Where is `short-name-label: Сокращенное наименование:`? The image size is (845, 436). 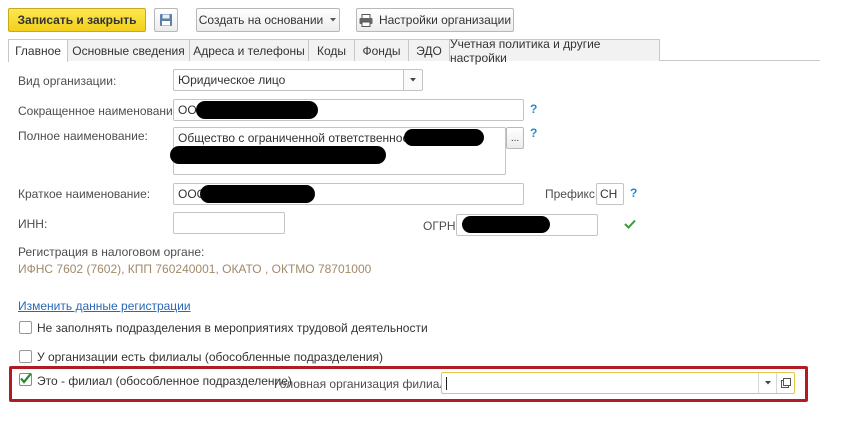
short-name-label: Сокращенное наименование: is located at coordinates (100, 111).